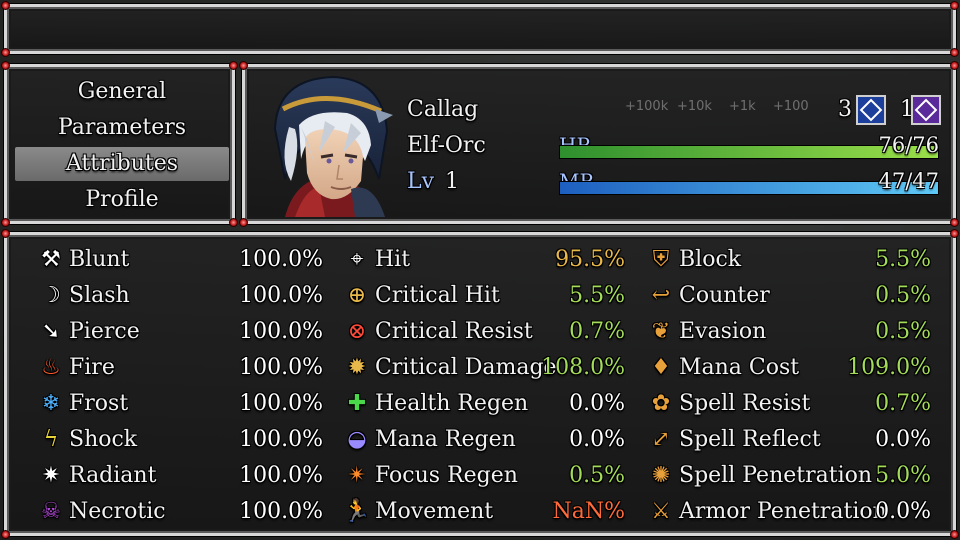 The height and width of the screenshot is (540, 960). I want to click on attribute-value: 108.0%, so click(583, 367).